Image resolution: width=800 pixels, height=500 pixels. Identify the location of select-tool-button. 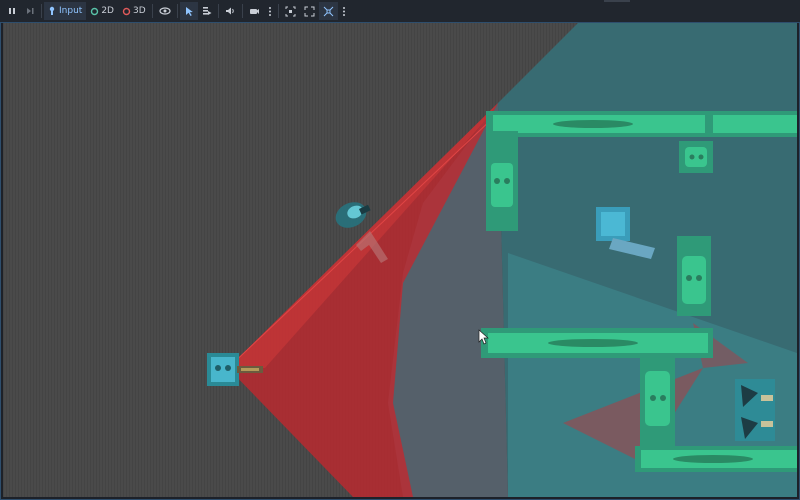
(188, 11).